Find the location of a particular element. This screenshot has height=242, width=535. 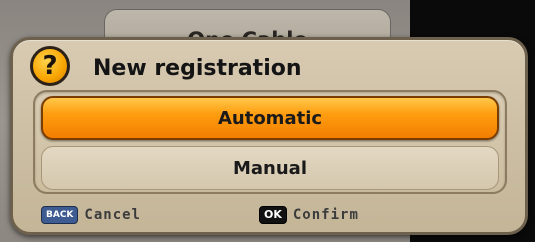

cancel-hint: BACK Cancel is located at coordinates (91, 215).